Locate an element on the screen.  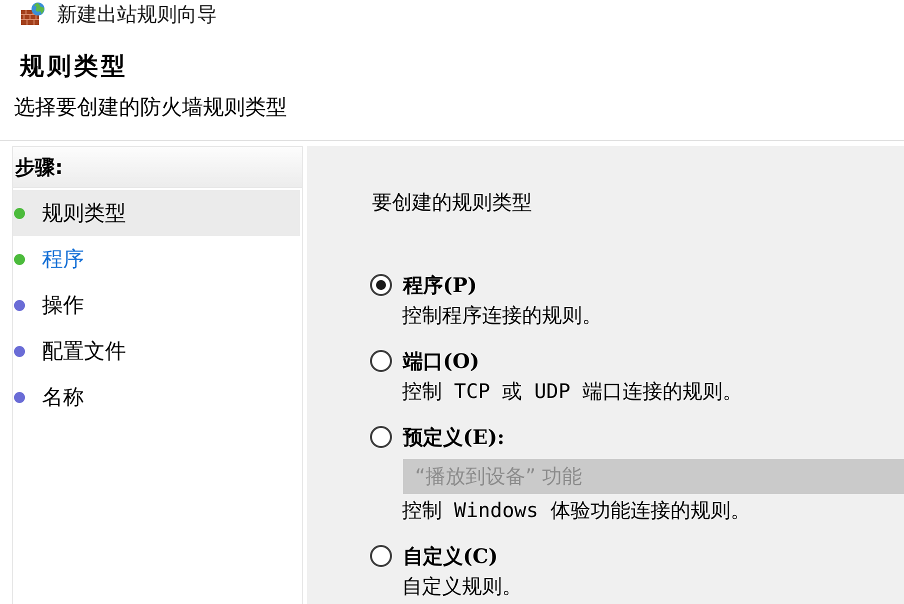
step-label: 程序 is located at coordinates (63, 259).